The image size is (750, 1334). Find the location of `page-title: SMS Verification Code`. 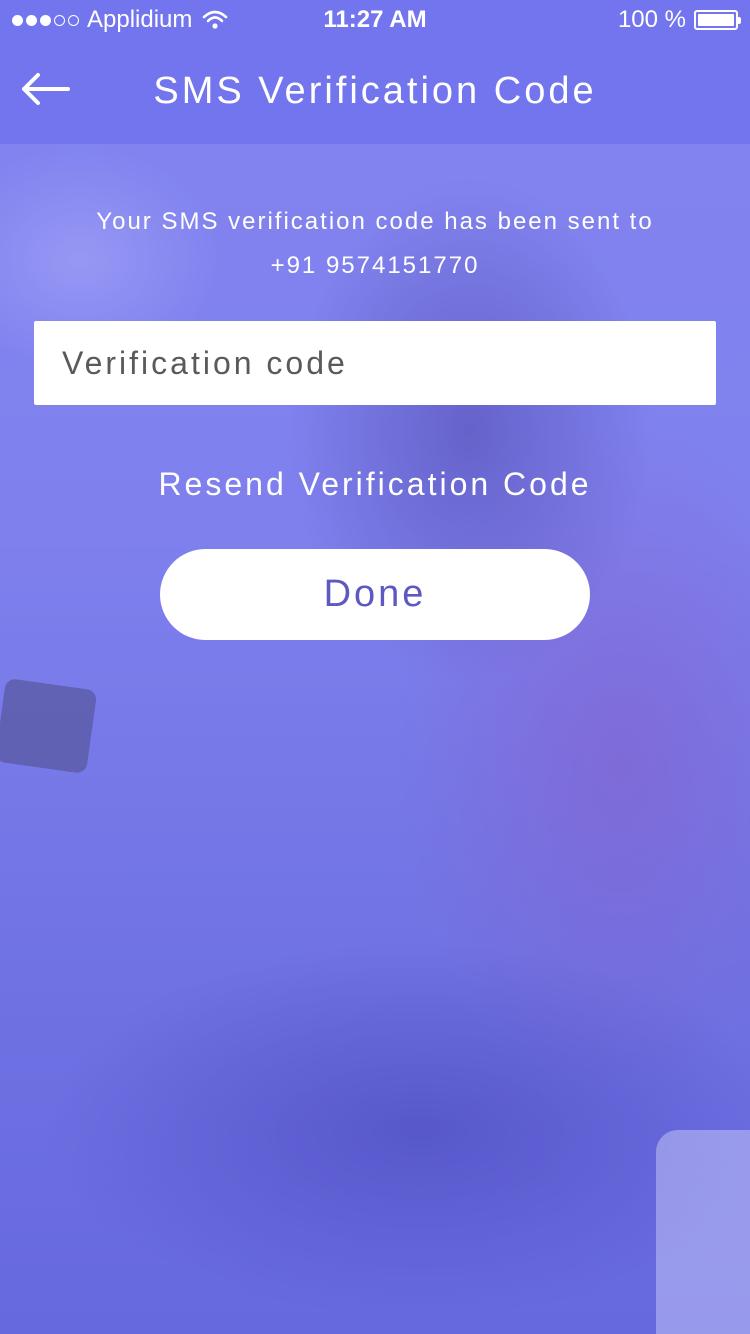

page-title: SMS Verification Code is located at coordinates (375, 91).